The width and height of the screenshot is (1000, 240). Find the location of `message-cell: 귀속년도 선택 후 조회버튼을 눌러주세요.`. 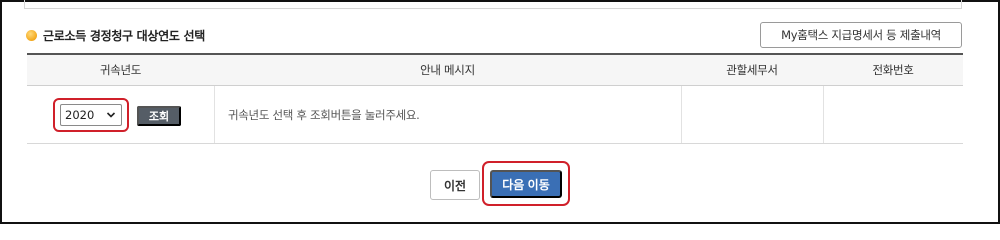

message-cell: 귀속년도 선택 후 조회버튼을 눌러주세요. is located at coordinates (447, 114).